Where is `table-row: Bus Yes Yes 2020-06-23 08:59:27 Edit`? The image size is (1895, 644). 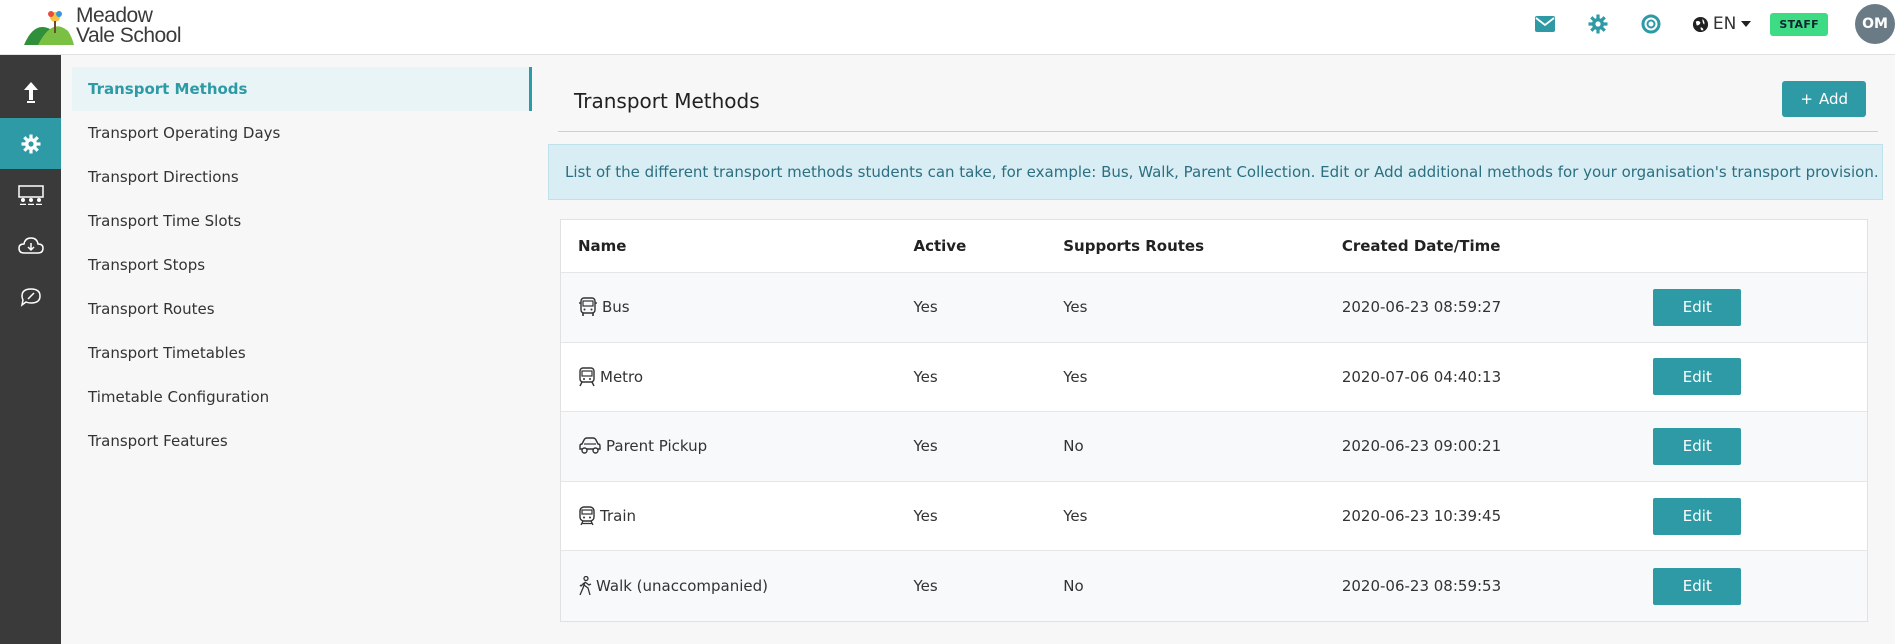
table-row: Bus Yes Yes 2020-06-23 08:59:27 Edit is located at coordinates (1214, 308).